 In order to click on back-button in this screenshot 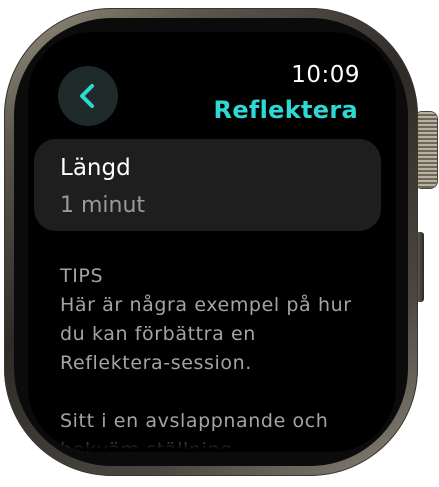, I will do `click(88, 96)`.